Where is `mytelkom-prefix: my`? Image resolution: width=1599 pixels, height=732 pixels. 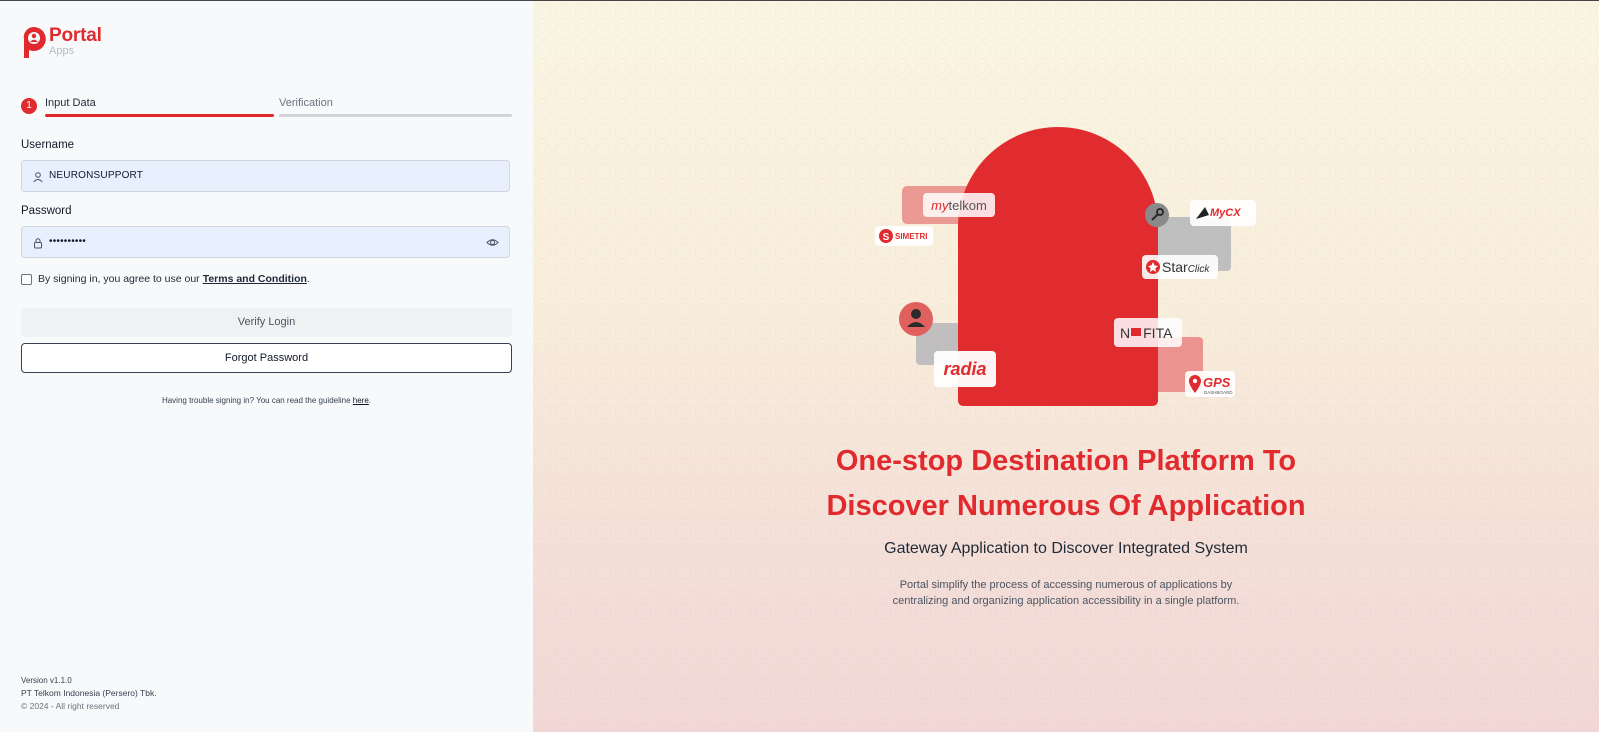
mytelkom-prefix: my is located at coordinates (940, 205).